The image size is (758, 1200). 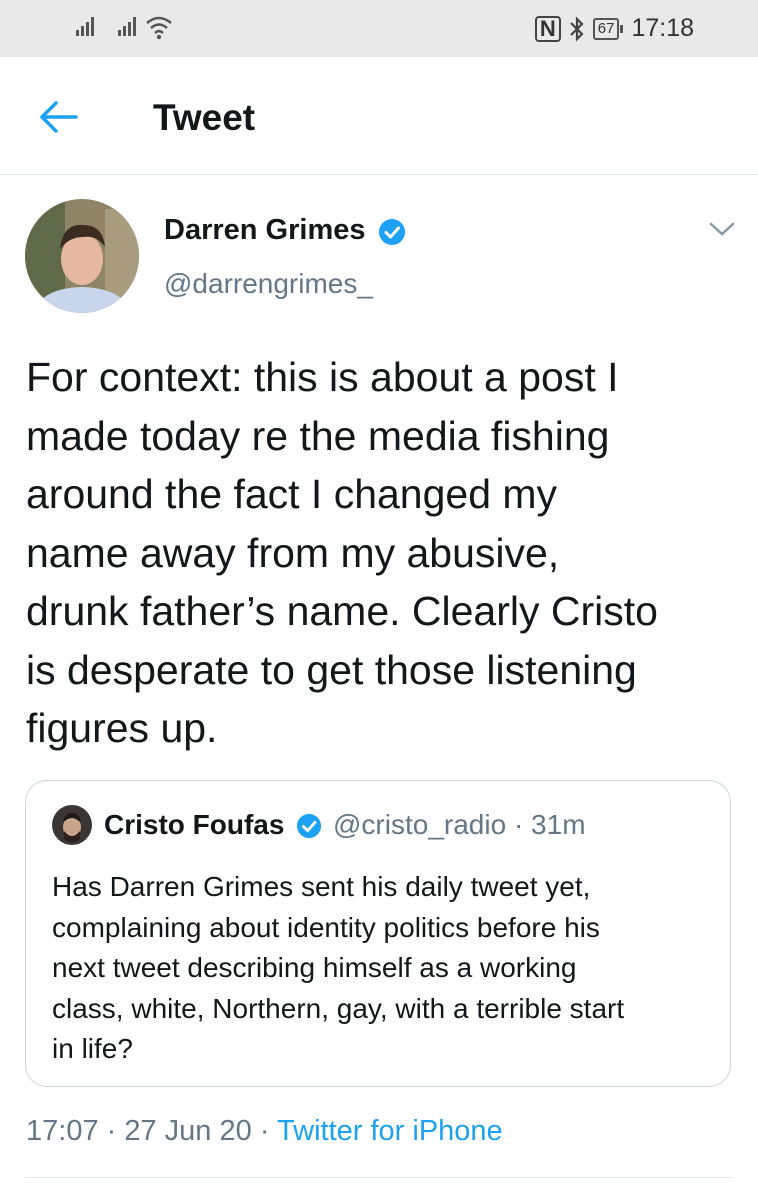 What do you see at coordinates (662, 28) in the screenshot?
I see `status-clock: 17:18` at bounding box center [662, 28].